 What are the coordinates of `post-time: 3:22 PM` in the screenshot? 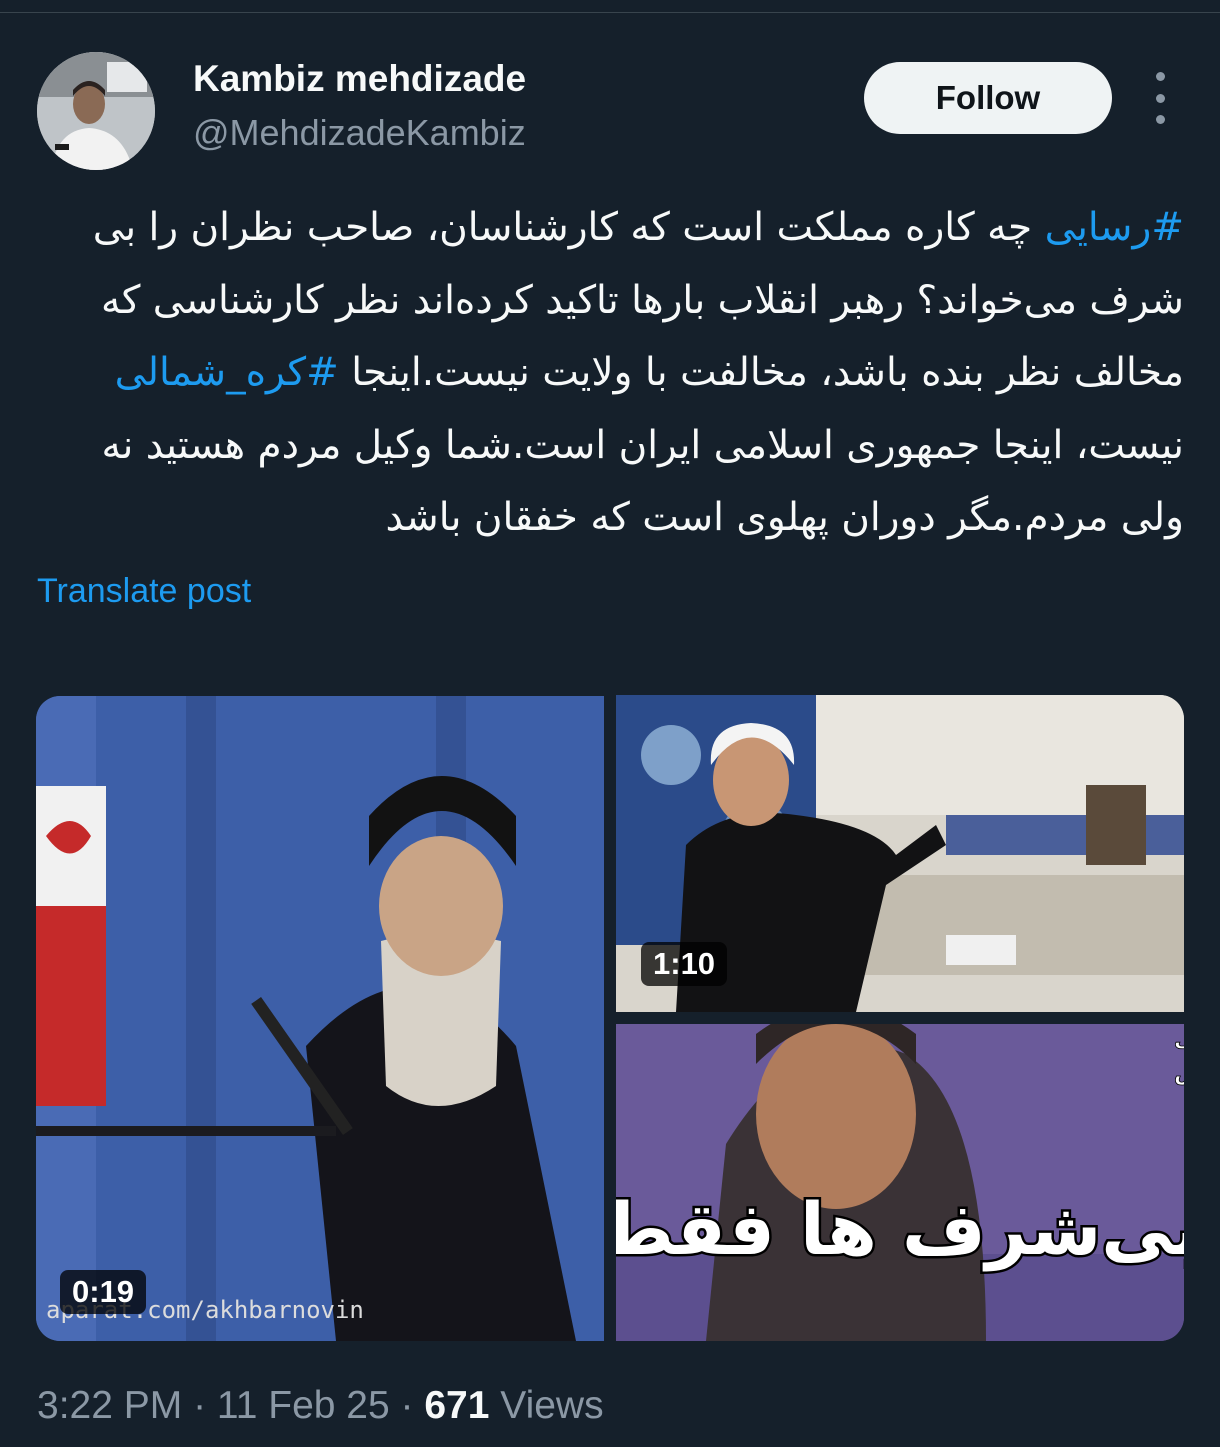 It's located at (109, 1405).